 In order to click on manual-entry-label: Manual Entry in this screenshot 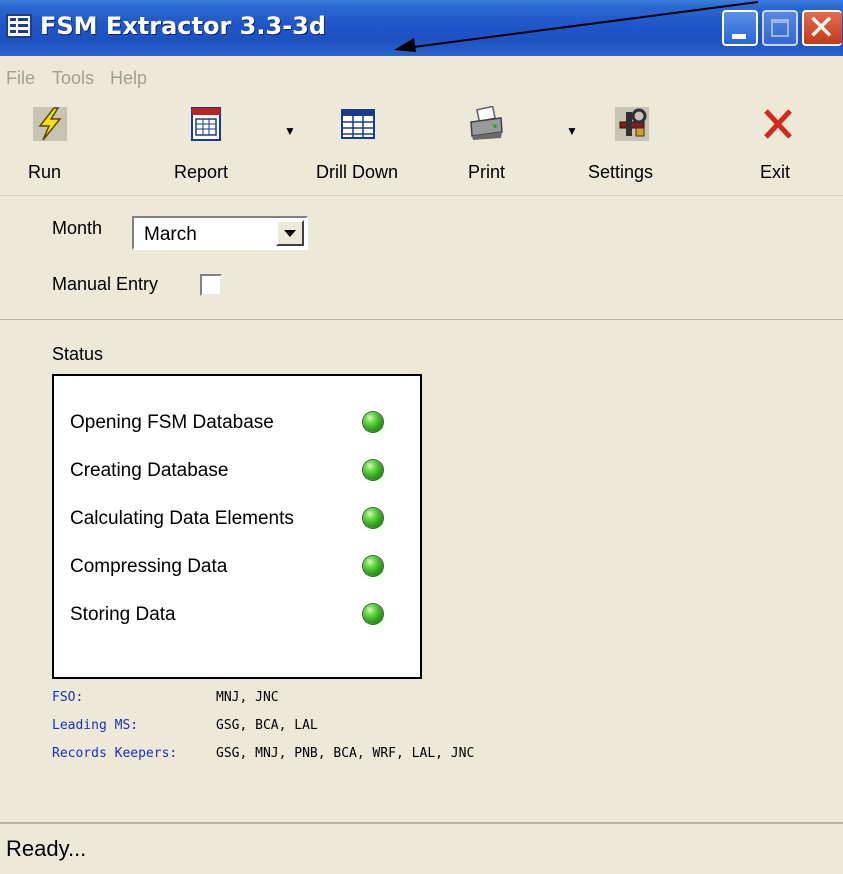, I will do `click(105, 284)`.